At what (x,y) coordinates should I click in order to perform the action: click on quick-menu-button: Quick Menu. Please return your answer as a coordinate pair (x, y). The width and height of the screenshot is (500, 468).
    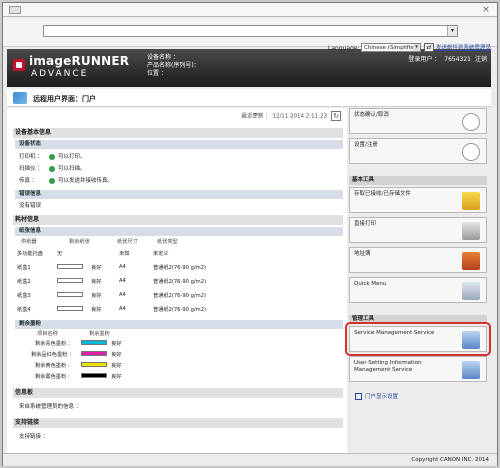
    Looking at the image, I should click on (418, 290).